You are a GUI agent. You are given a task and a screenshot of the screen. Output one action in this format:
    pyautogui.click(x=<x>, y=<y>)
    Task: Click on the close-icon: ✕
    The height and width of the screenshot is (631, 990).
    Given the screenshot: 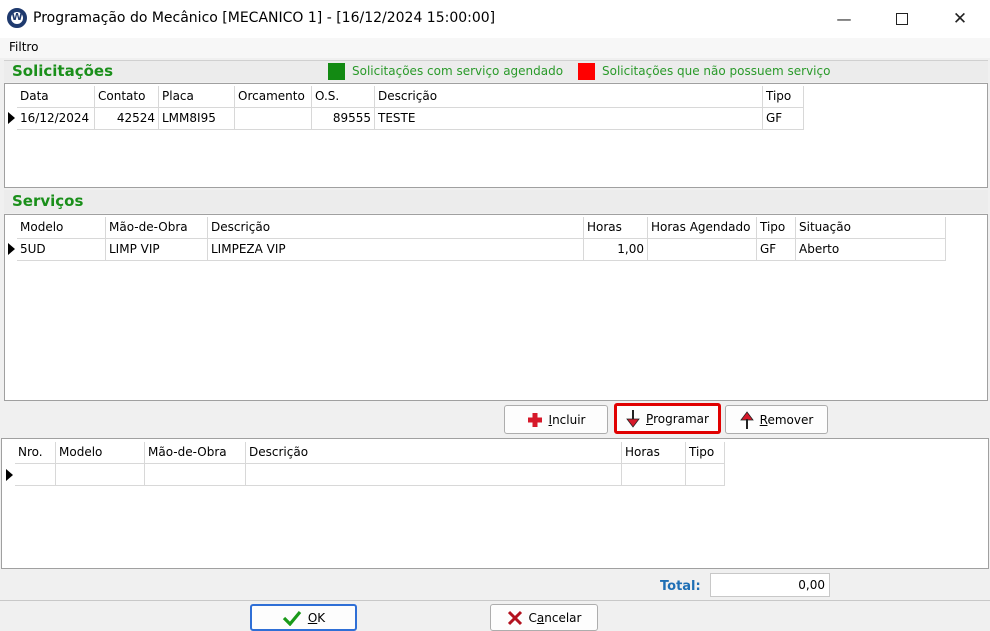 What is the action you would take?
    pyautogui.click(x=960, y=19)
    